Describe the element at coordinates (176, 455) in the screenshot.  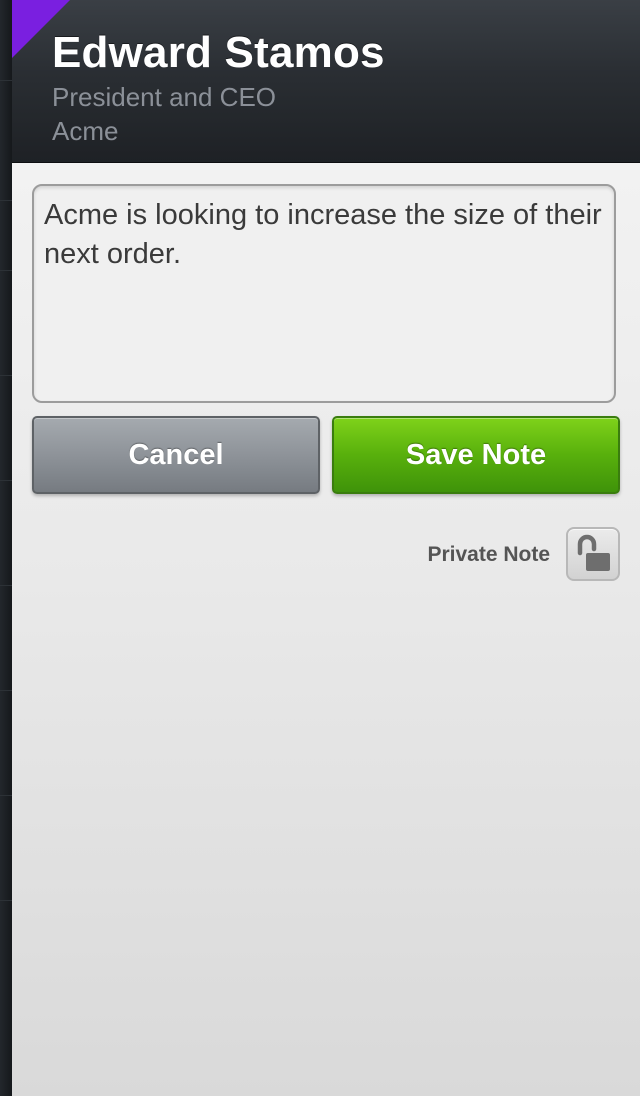
I see `cancel-button: Cancel` at that location.